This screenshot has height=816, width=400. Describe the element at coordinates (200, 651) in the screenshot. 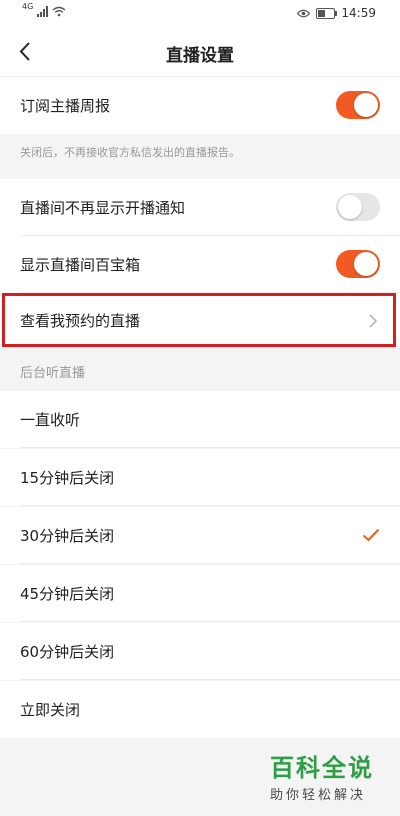

I see `listen-option: 60分钟后关闭` at that location.